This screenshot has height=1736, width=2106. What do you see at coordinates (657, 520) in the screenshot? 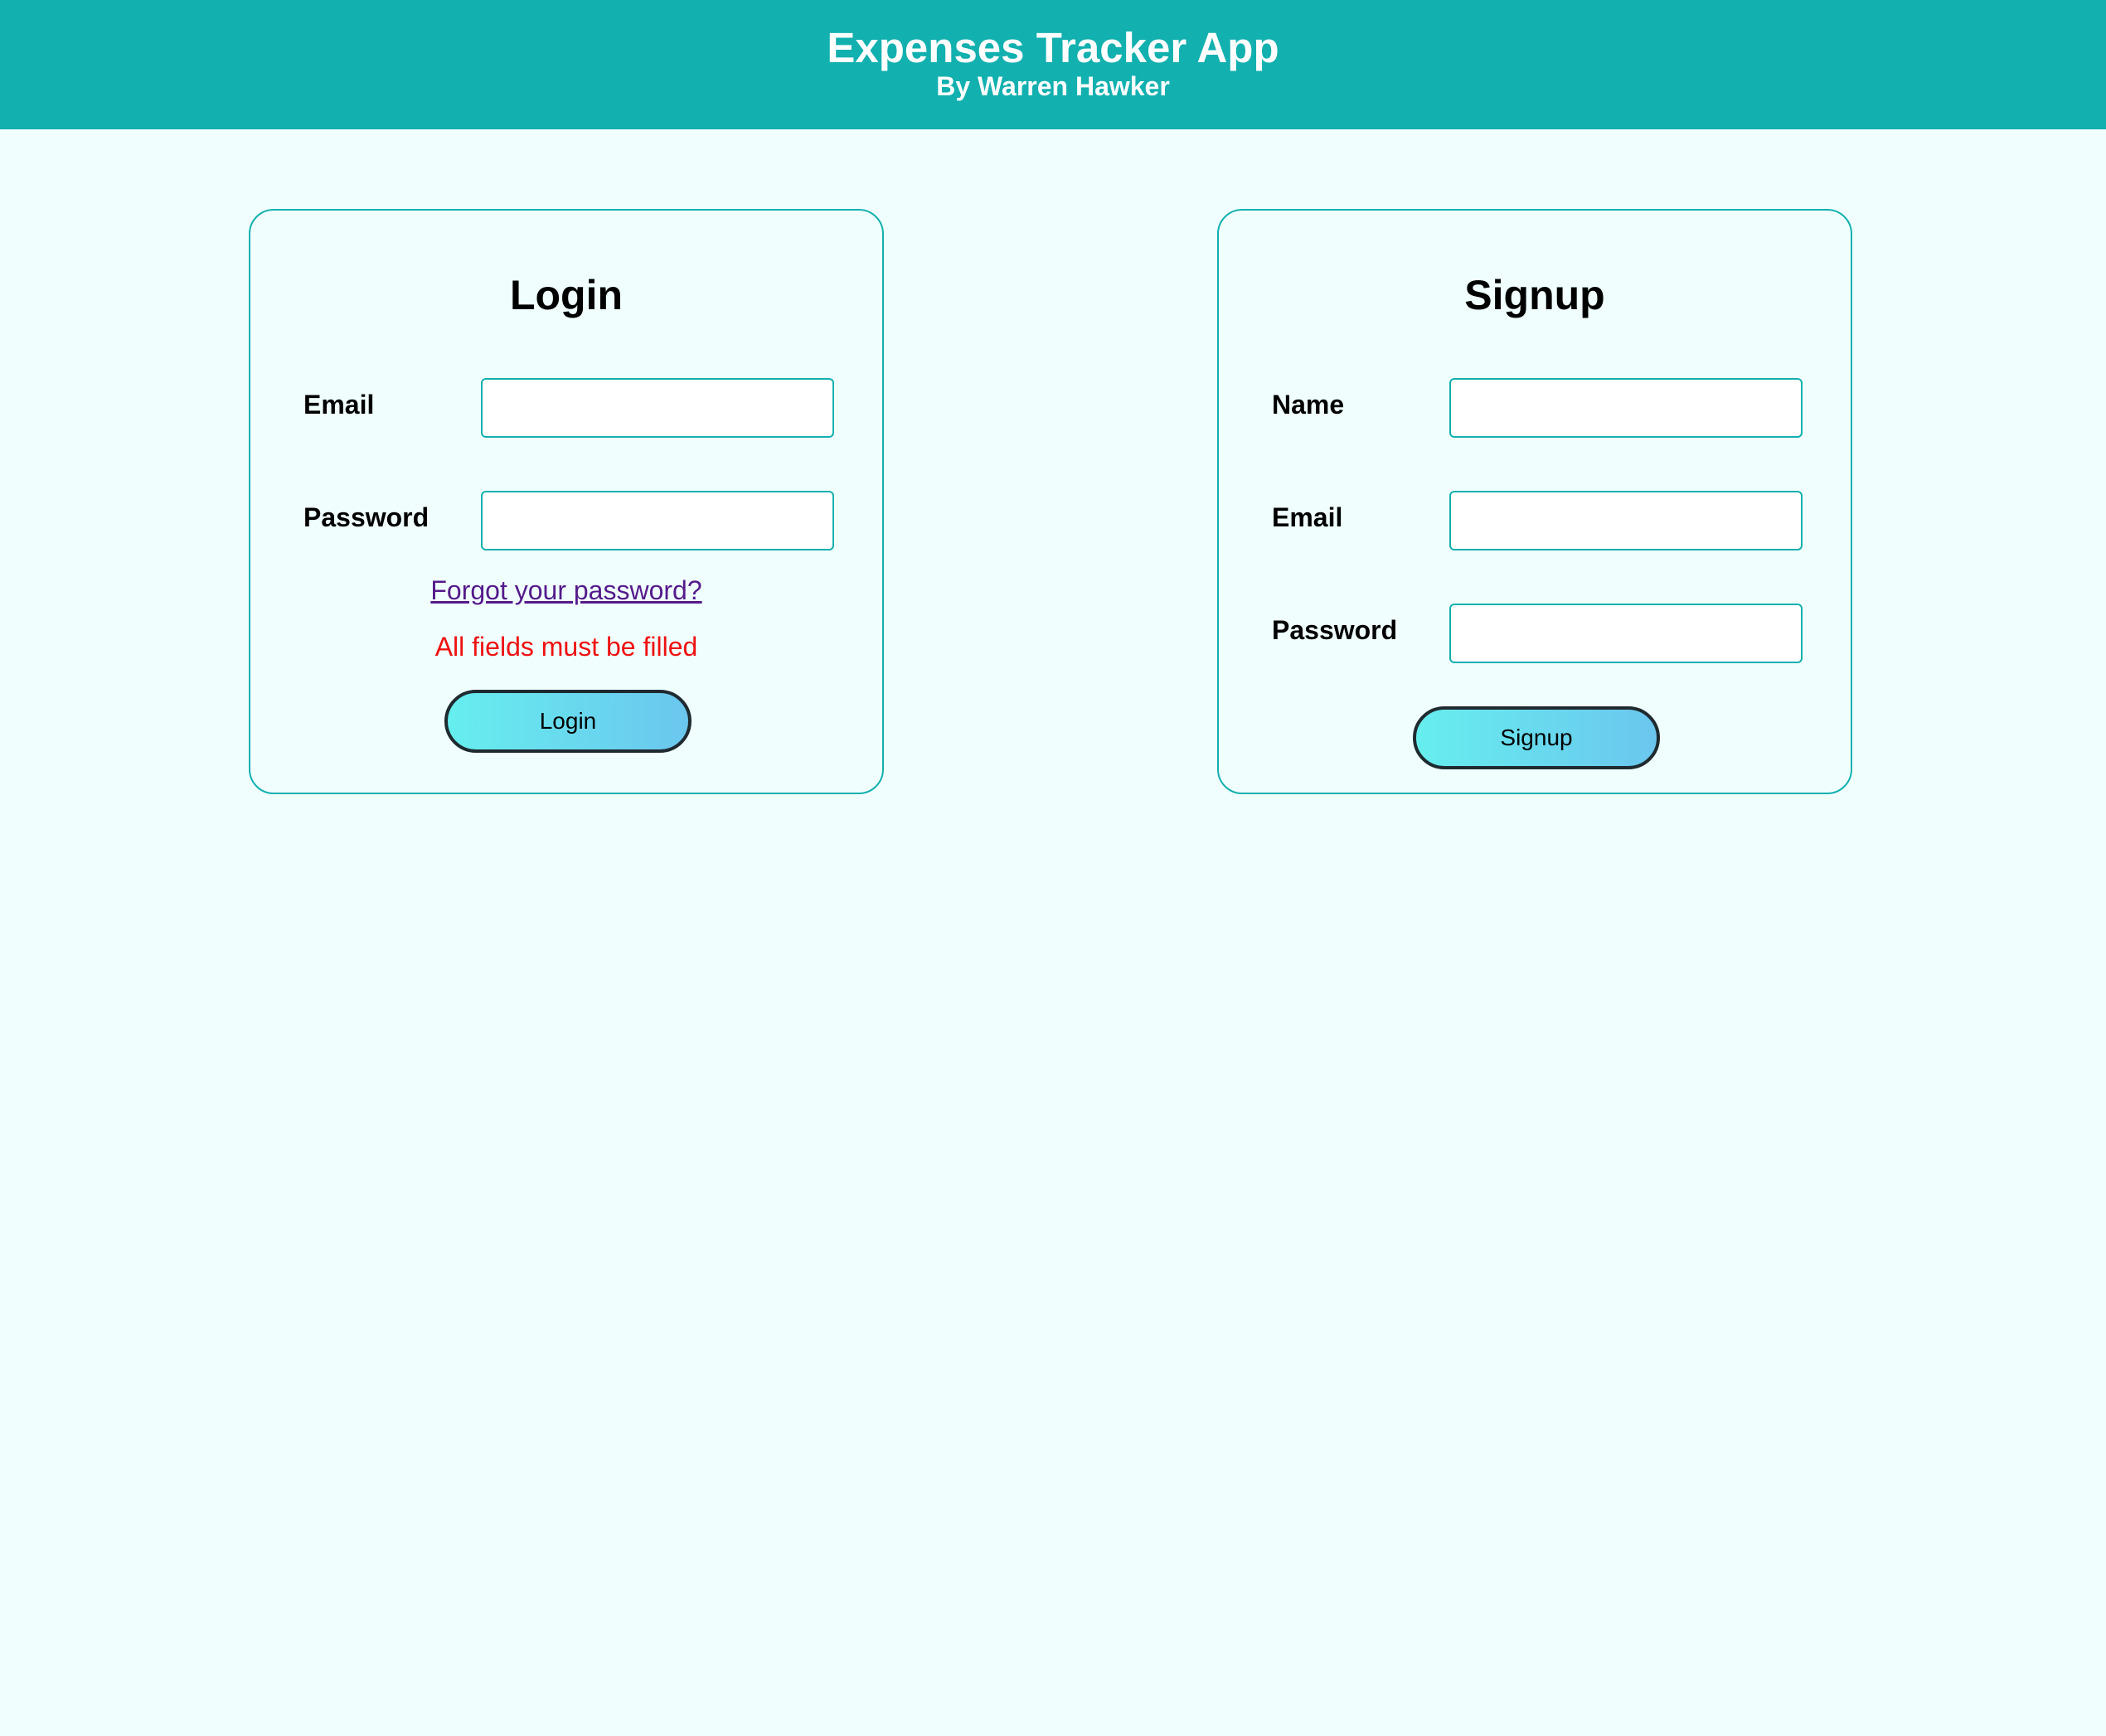
I see `login-password-input` at bounding box center [657, 520].